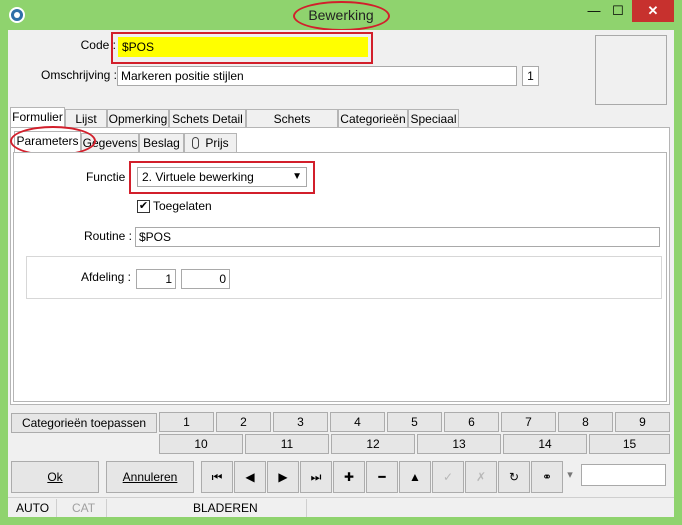 This screenshot has width=682, height=525. Describe the element at coordinates (397, 237) in the screenshot. I see `routine-input: $POS` at that location.